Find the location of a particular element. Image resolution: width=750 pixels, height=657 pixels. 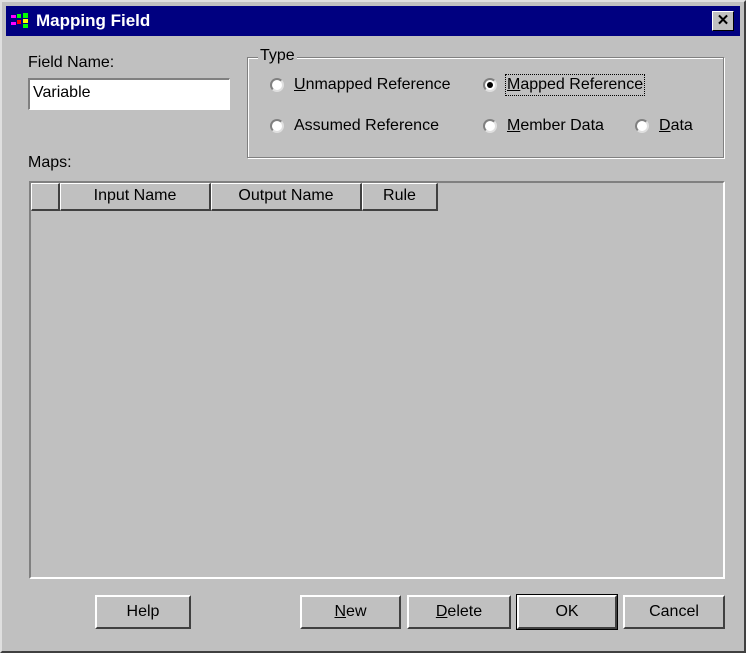

radio-member-data: Member Data is located at coordinates (543, 126).